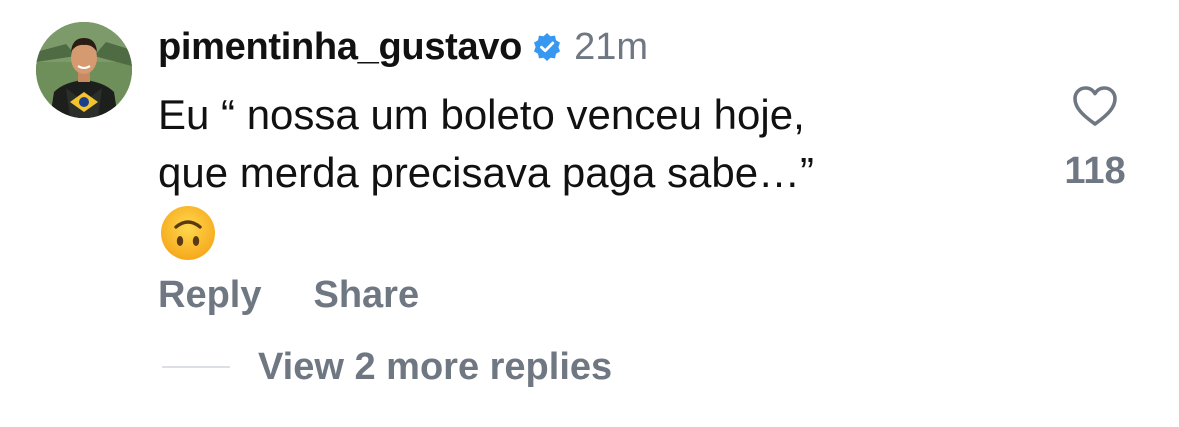  I want to click on upside-down-face-icon, so click(188, 233).